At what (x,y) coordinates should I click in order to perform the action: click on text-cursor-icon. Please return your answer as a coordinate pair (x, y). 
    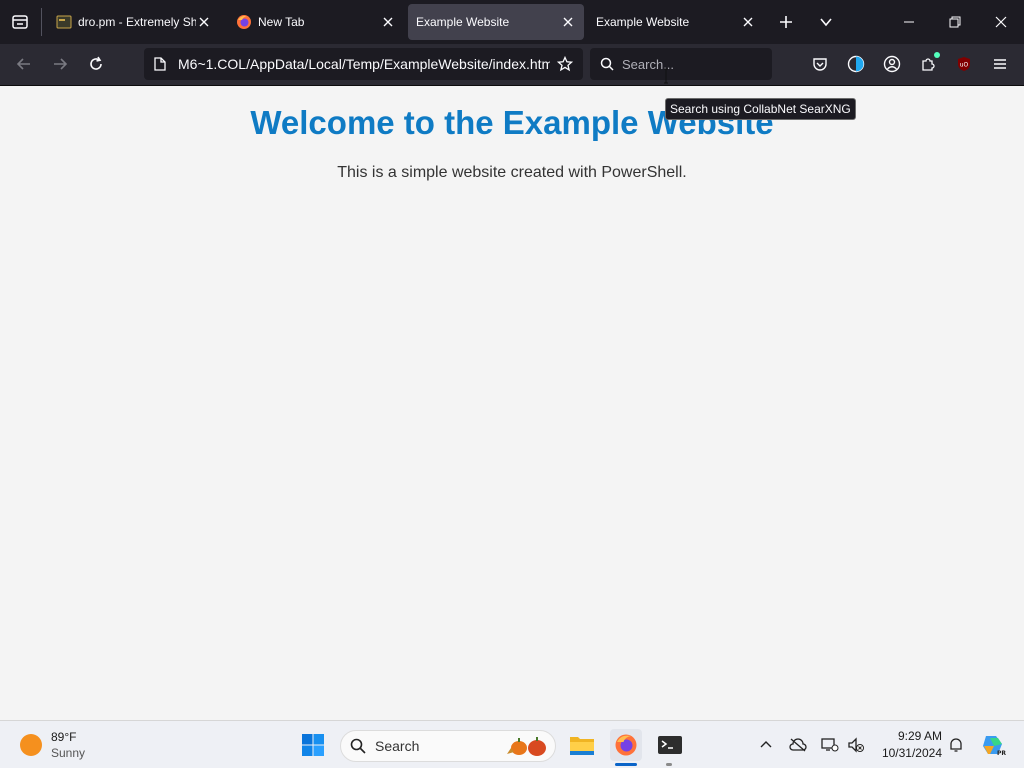
    Looking at the image, I should click on (666, 76).